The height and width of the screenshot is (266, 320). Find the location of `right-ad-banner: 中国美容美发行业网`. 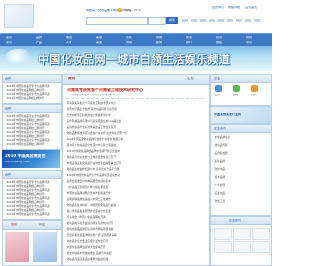

right-ad-banner: 中国美容美发行业网 is located at coordinates (241, 115).